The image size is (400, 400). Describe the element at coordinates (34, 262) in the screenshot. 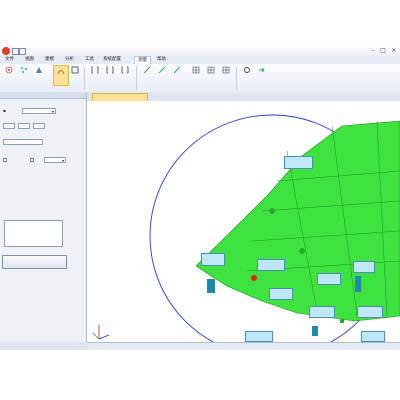

I see `finish-button` at that location.